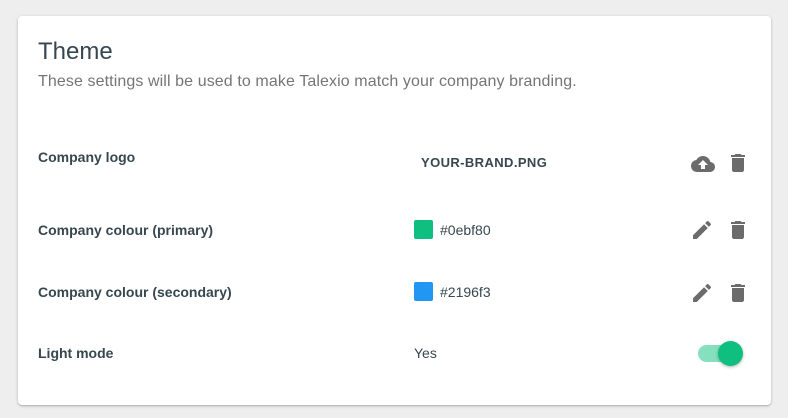 This screenshot has height=418, width=788. I want to click on card-title: Theme, so click(75, 51).